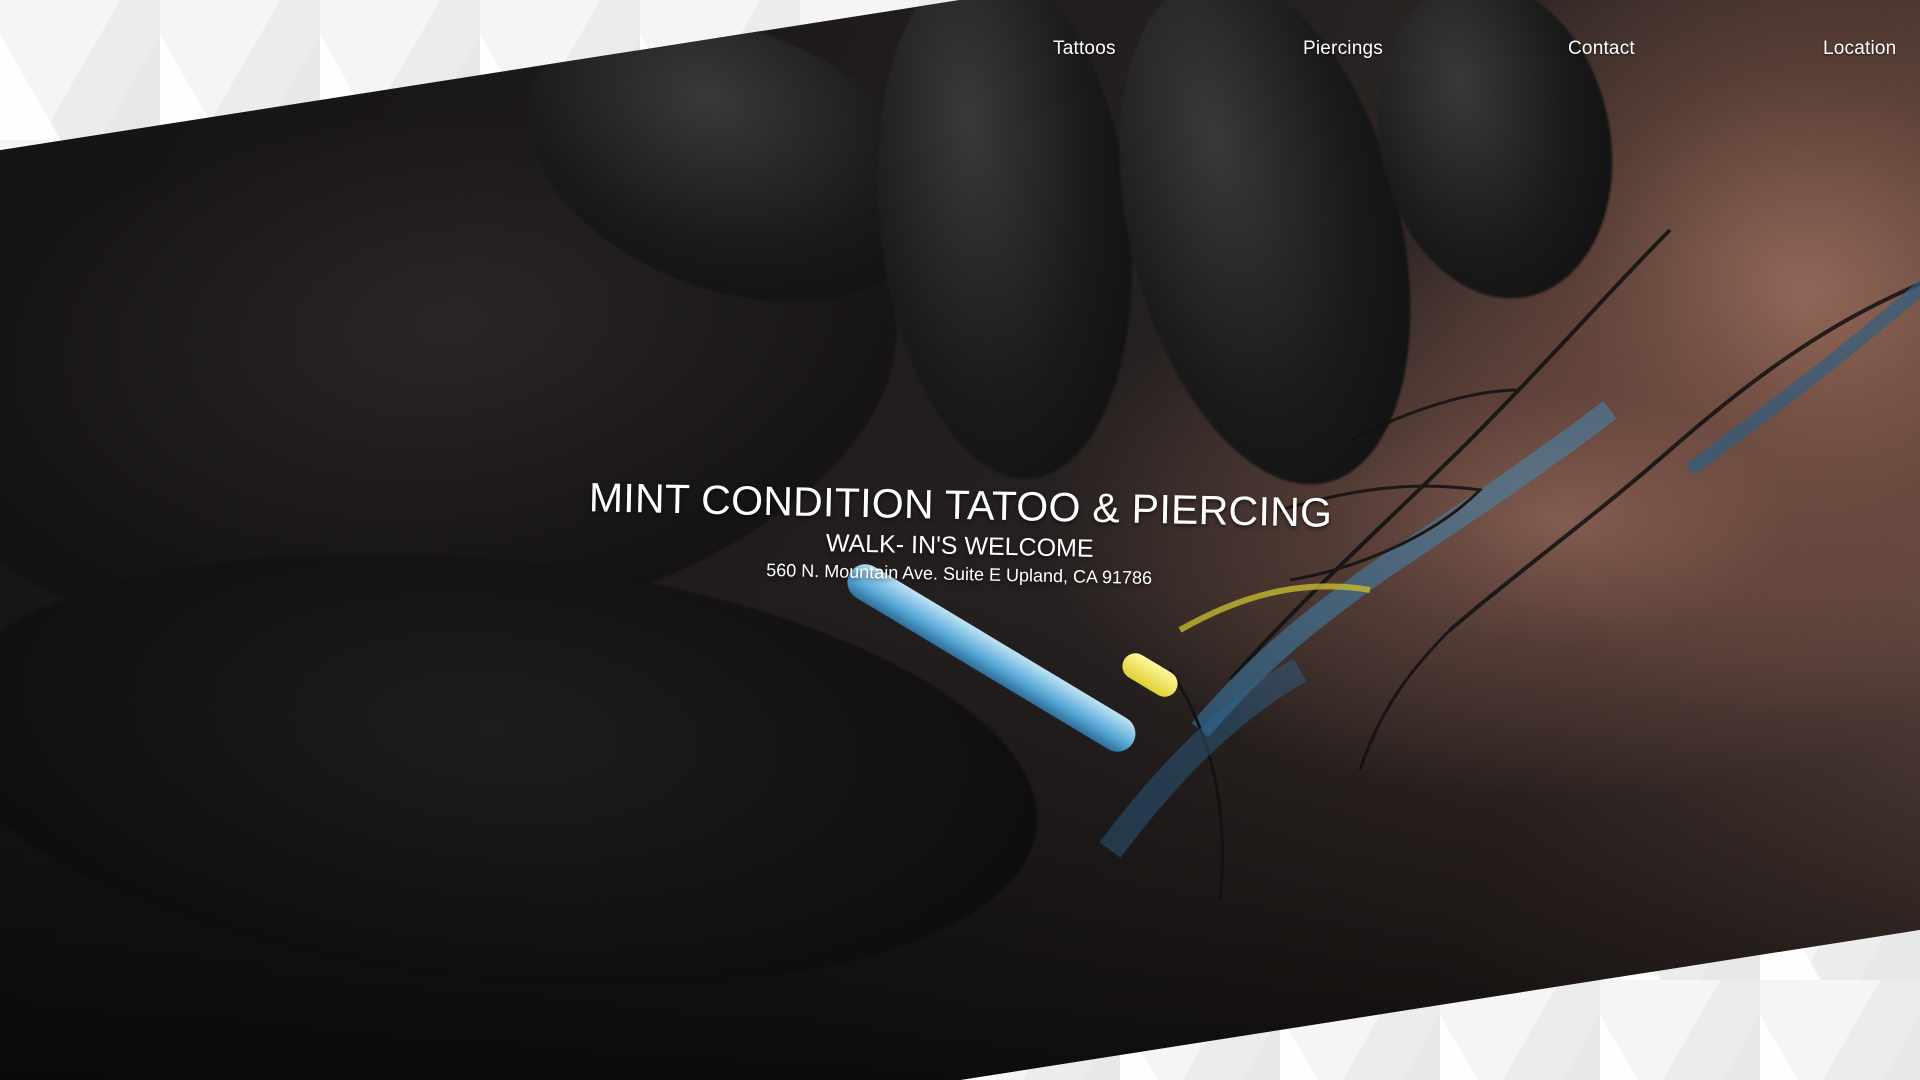 This screenshot has height=1080, width=1920. I want to click on main-navigation: Tattoos Piercings Contact Location, so click(960, 53).